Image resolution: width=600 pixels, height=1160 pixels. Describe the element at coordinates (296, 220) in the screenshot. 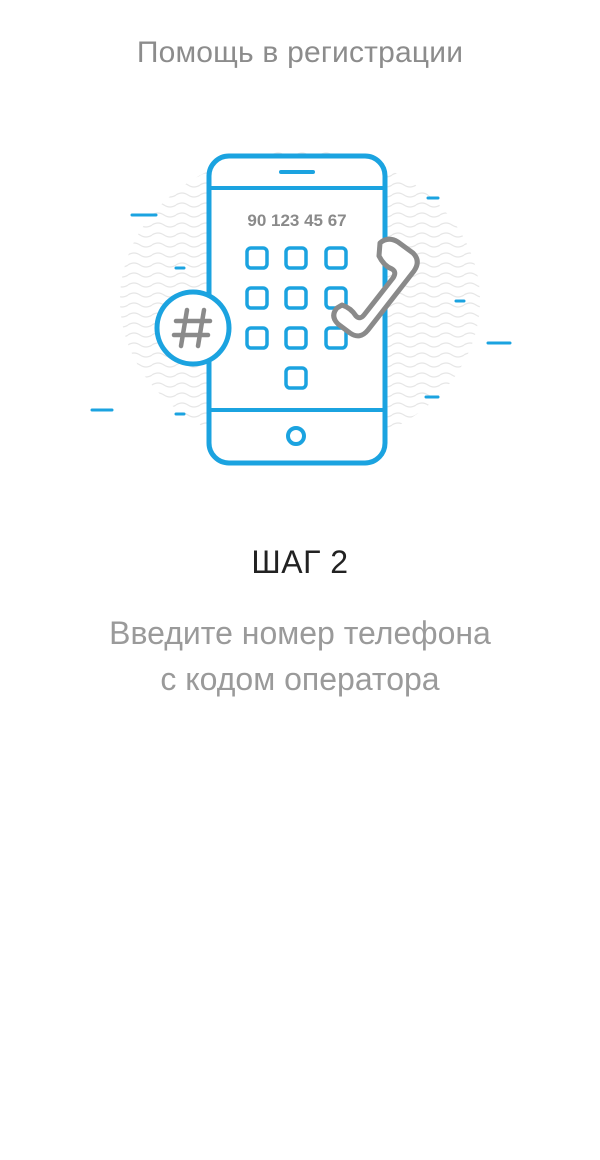

I see `phone-number-display: 90 123 45 67` at that location.